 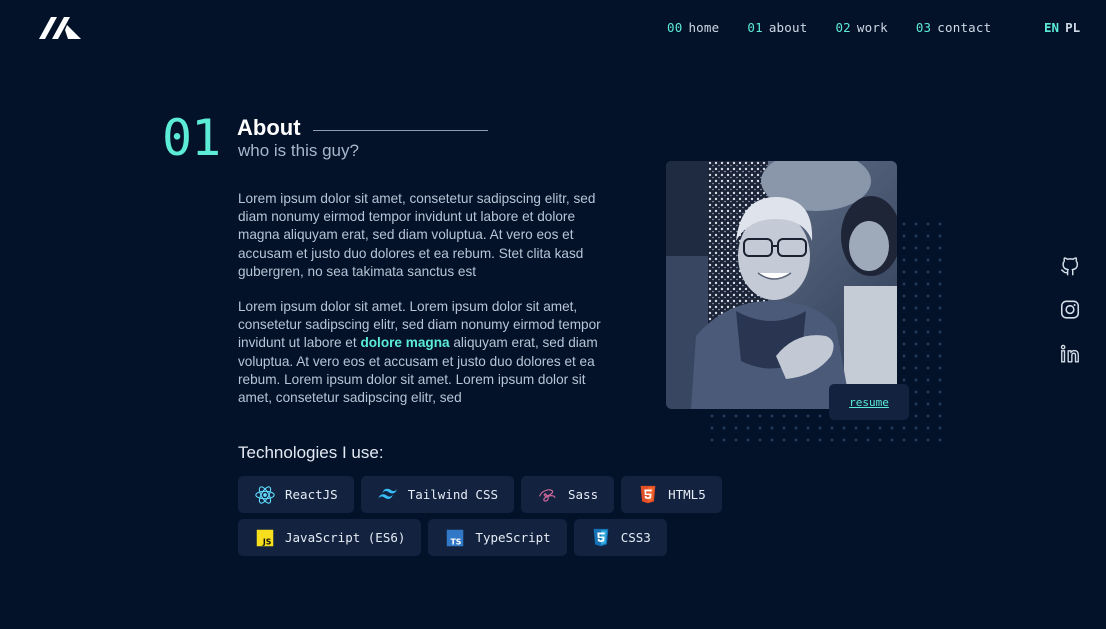 What do you see at coordinates (311, 452) in the screenshot?
I see `technologies-title: Technologies I use:` at bounding box center [311, 452].